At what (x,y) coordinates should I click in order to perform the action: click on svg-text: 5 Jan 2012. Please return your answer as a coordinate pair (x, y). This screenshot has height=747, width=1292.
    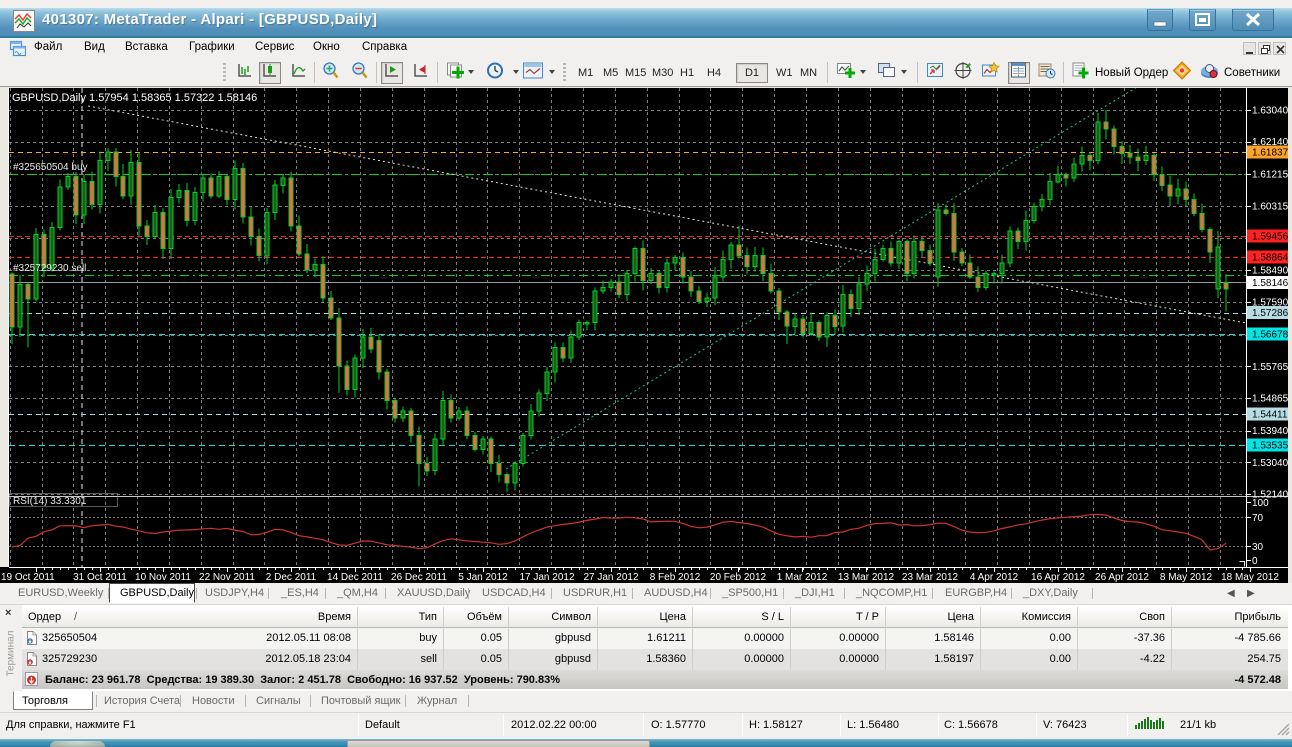
    Looking at the image, I should click on (483, 577).